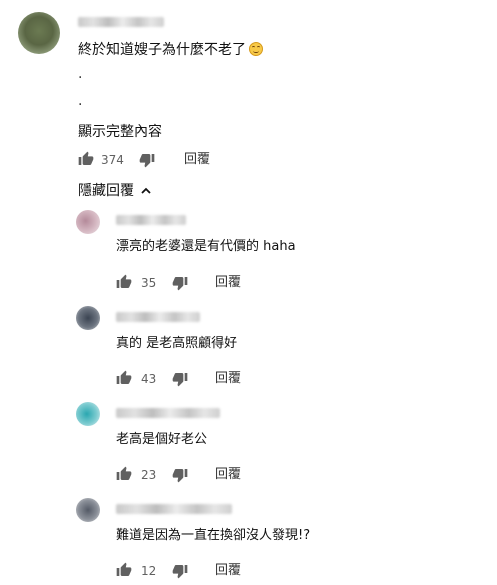 Image resolution: width=497 pixels, height=585 pixels. Describe the element at coordinates (149, 379) in the screenshot. I see `like-count: 43` at that location.